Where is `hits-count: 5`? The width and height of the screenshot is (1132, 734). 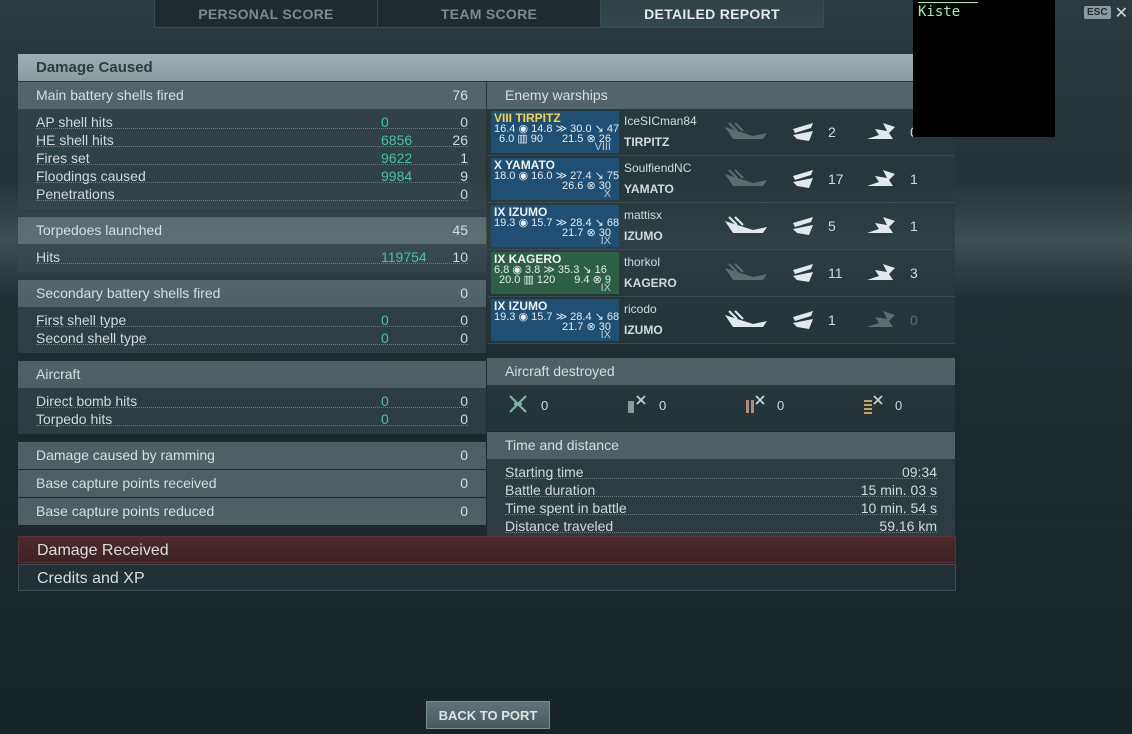 hits-count: 5 is located at coordinates (832, 226).